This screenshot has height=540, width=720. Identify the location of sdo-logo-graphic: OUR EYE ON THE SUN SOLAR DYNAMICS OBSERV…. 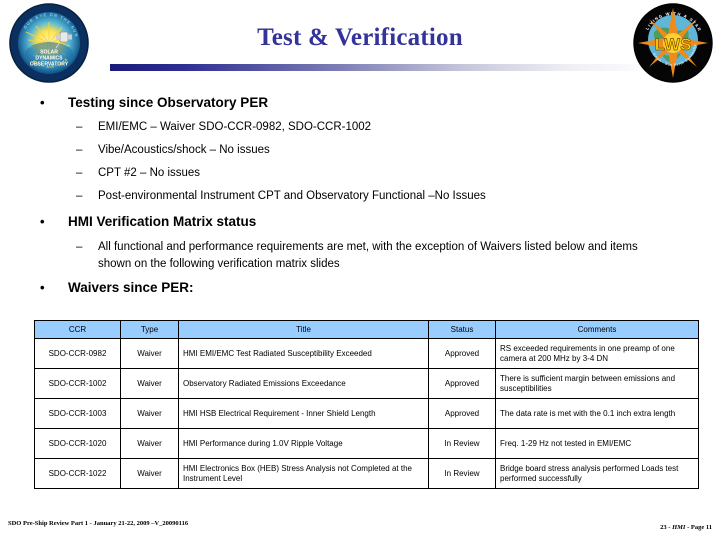
(49, 43).